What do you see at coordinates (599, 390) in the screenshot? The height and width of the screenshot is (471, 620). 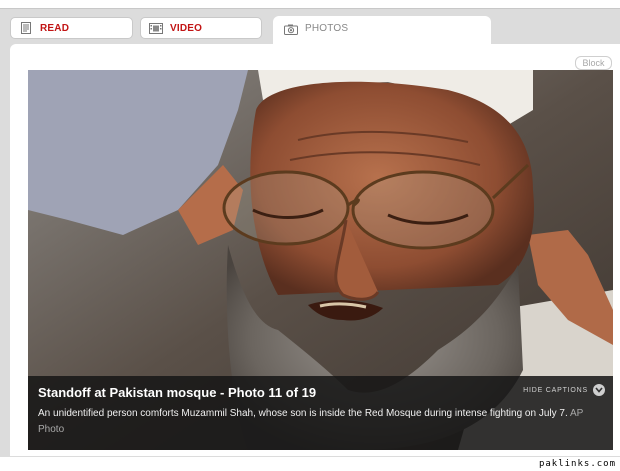 I see `chevron-down-icon` at bounding box center [599, 390].